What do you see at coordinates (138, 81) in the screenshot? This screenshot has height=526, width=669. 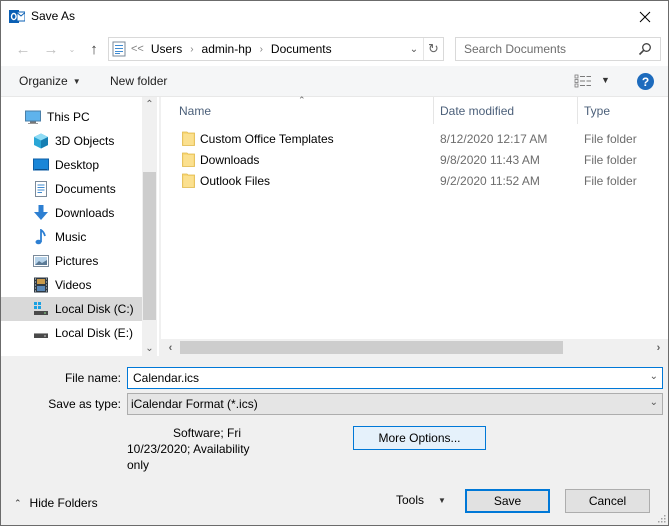 I see `new-folder-button: New folder` at bounding box center [138, 81].